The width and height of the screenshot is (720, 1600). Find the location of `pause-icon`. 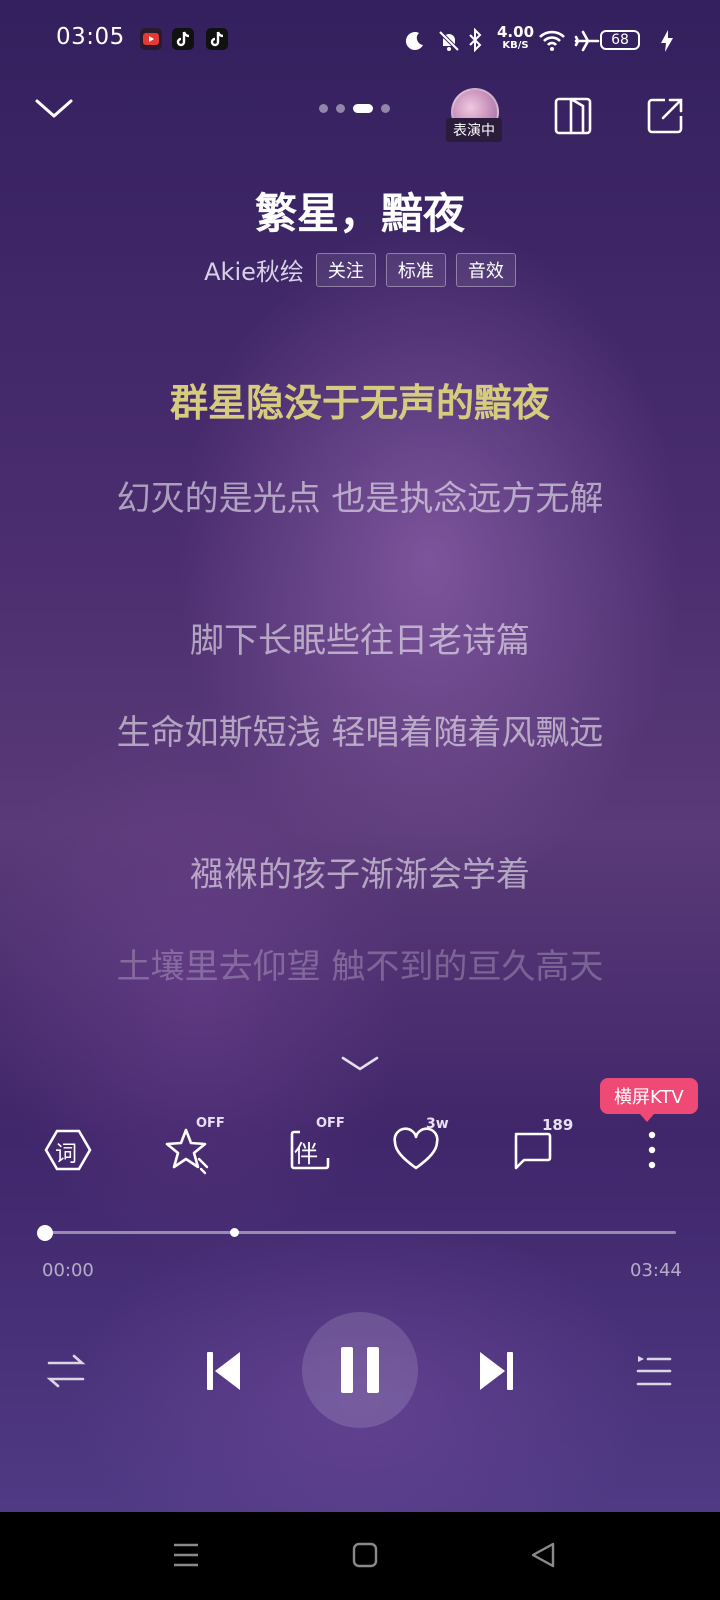

pause-icon is located at coordinates (360, 1370).